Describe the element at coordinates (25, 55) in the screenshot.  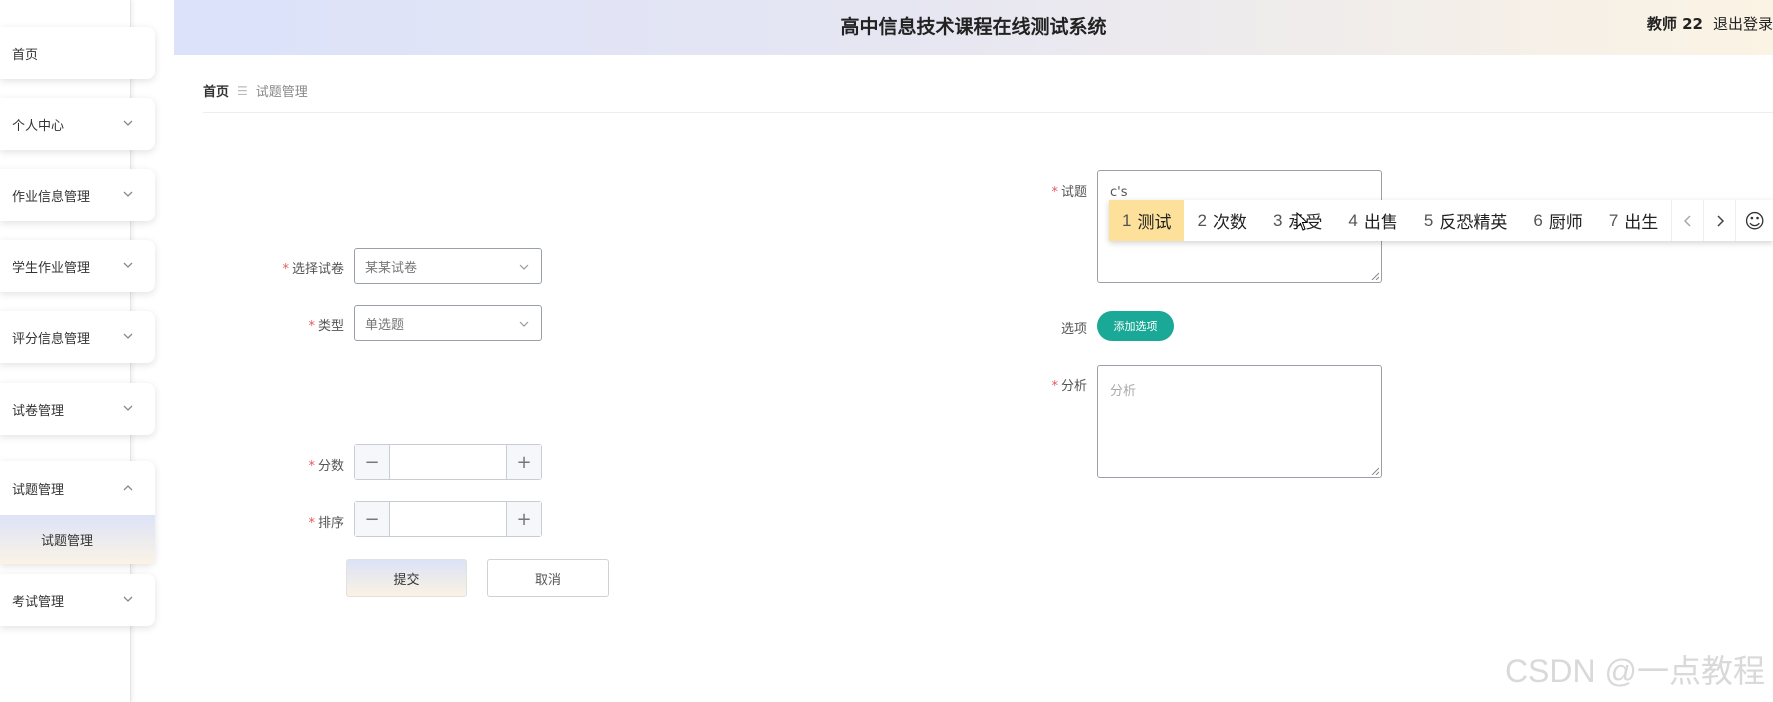
I see `sidebar-item-label: 首页` at that location.